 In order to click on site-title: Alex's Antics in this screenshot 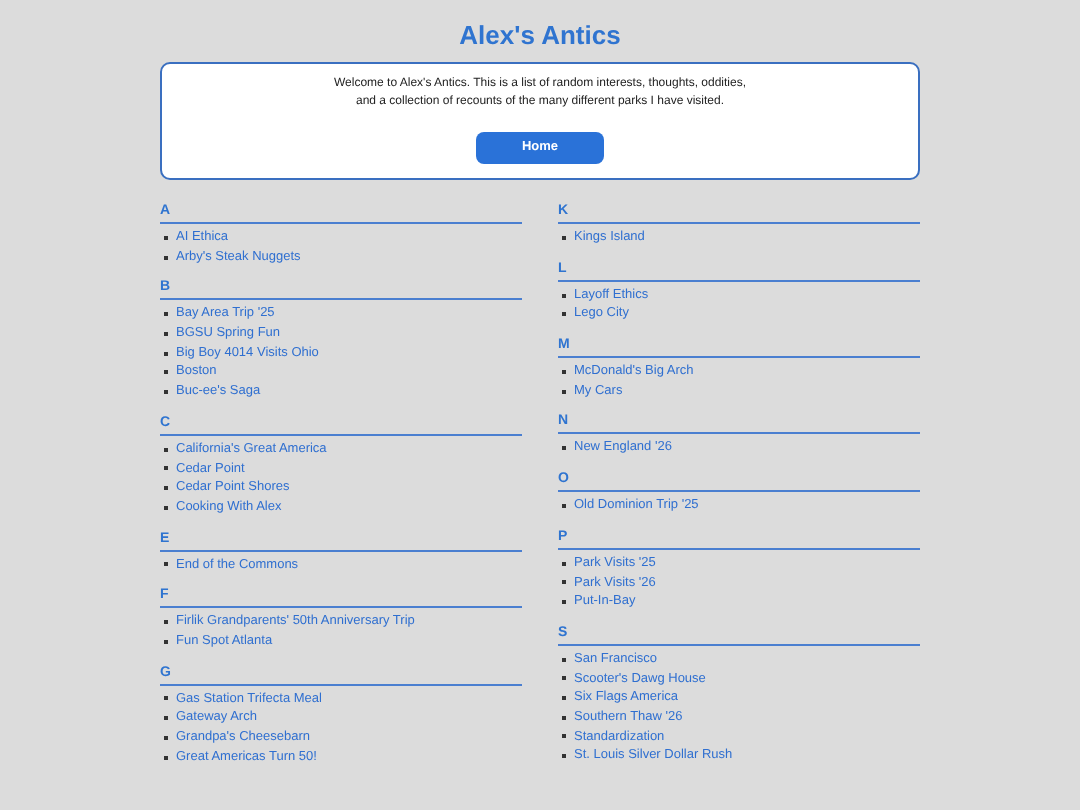, I will do `click(540, 36)`.